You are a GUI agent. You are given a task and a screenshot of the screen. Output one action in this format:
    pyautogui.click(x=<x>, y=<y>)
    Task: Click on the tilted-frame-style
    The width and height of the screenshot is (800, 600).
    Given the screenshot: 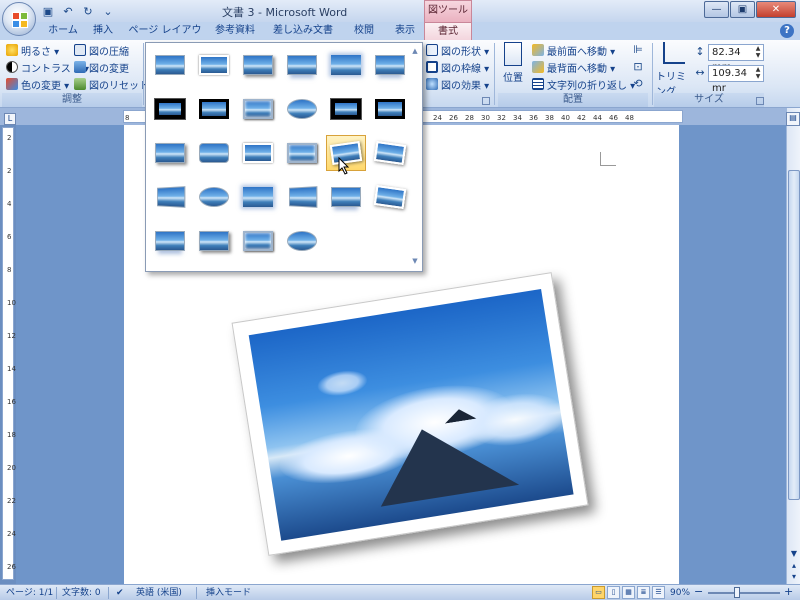 What is the action you would take?
    pyautogui.click(x=390, y=197)
    